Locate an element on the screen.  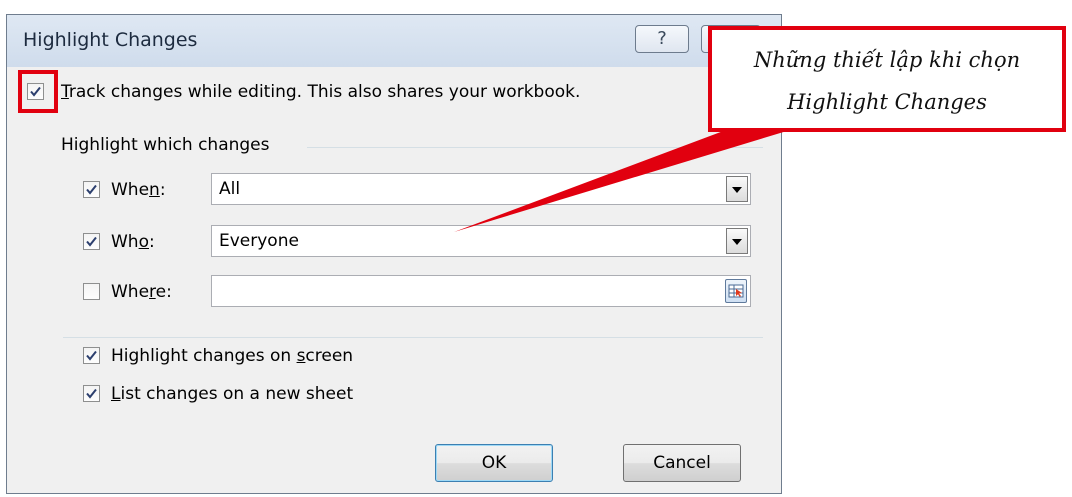
callout-line-2: Highlight Changes is located at coordinates (887, 102).